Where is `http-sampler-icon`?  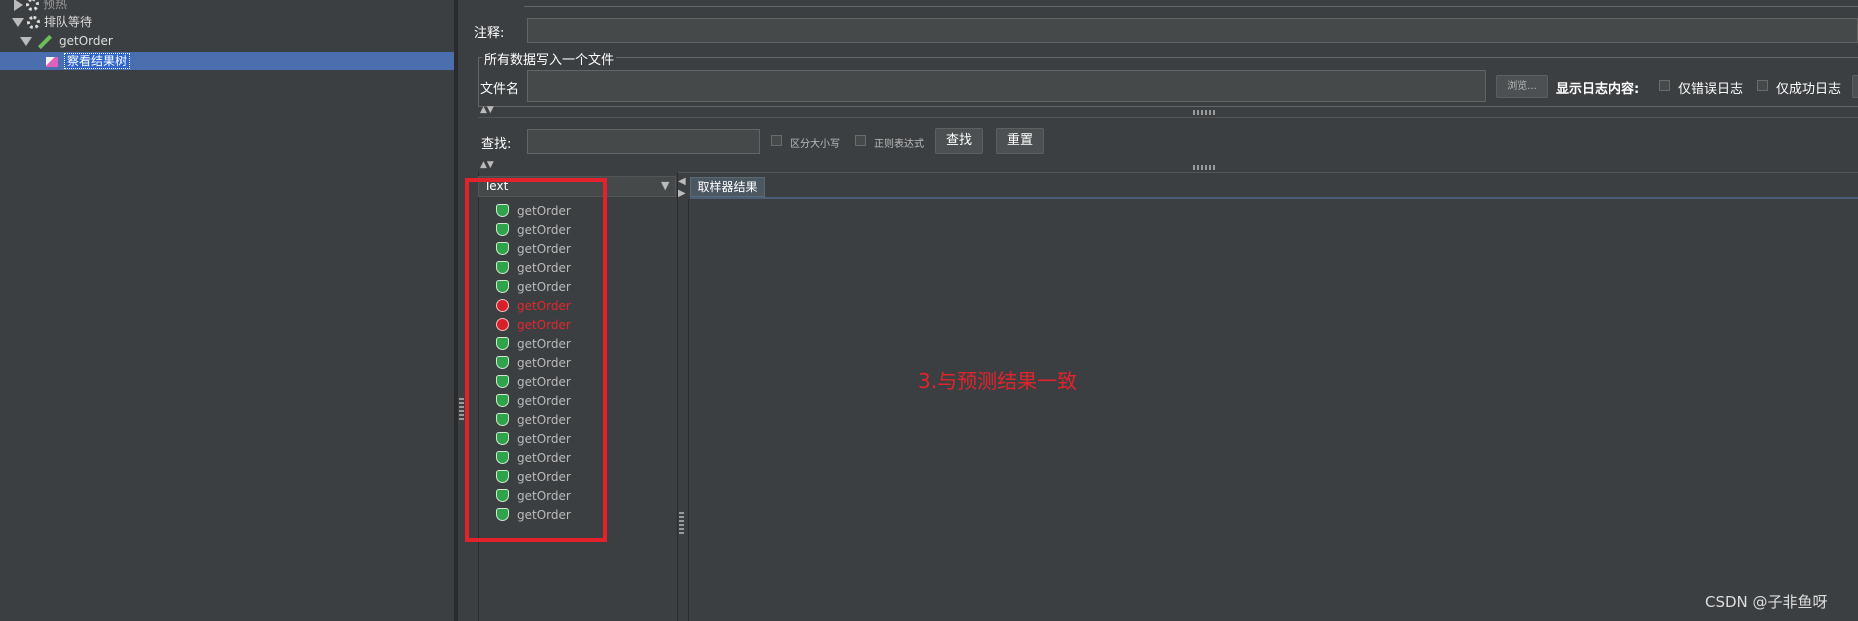 http-sampler-icon is located at coordinates (45, 41).